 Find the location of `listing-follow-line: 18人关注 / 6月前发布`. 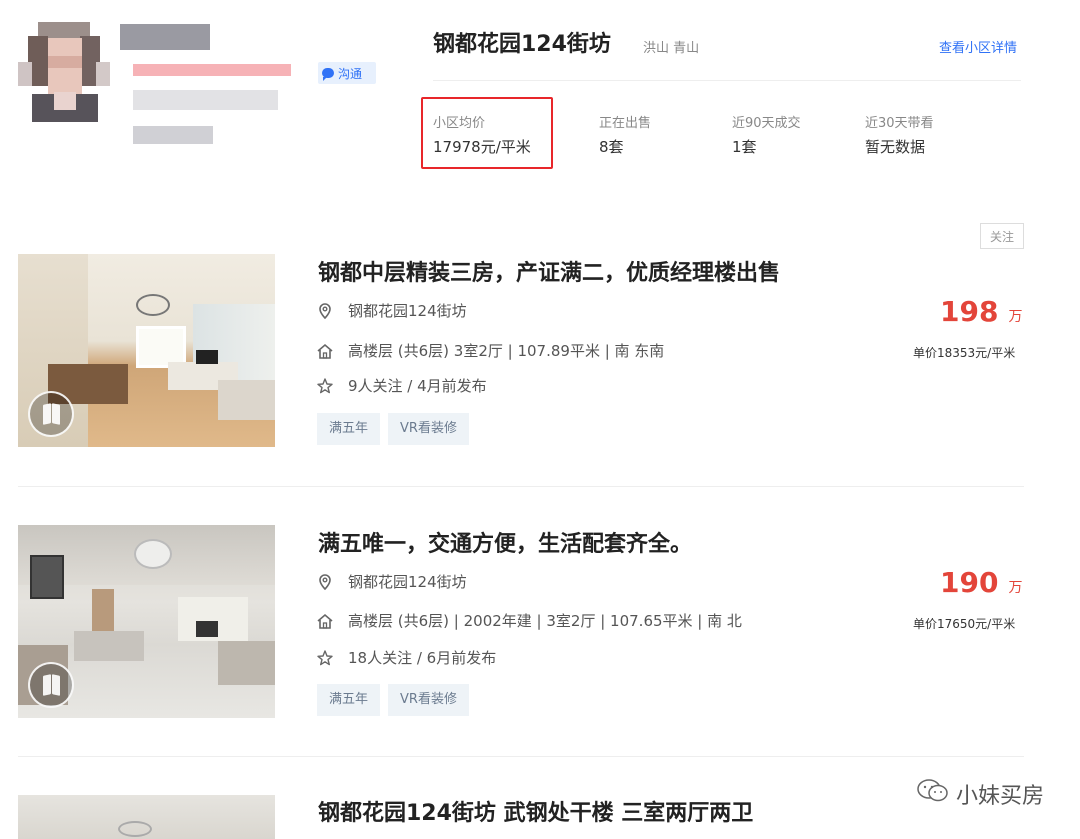

listing-follow-line: 18人关注 / 6月前发布 is located at coordinates (406, 657).